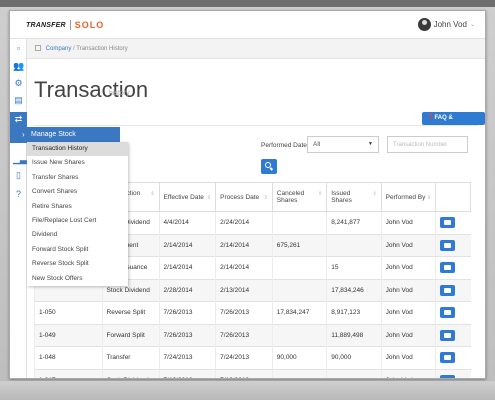  Describe the element at coordinates (343, 144) in the screenshot. I see `performed-date-select: All ▼` at that location.